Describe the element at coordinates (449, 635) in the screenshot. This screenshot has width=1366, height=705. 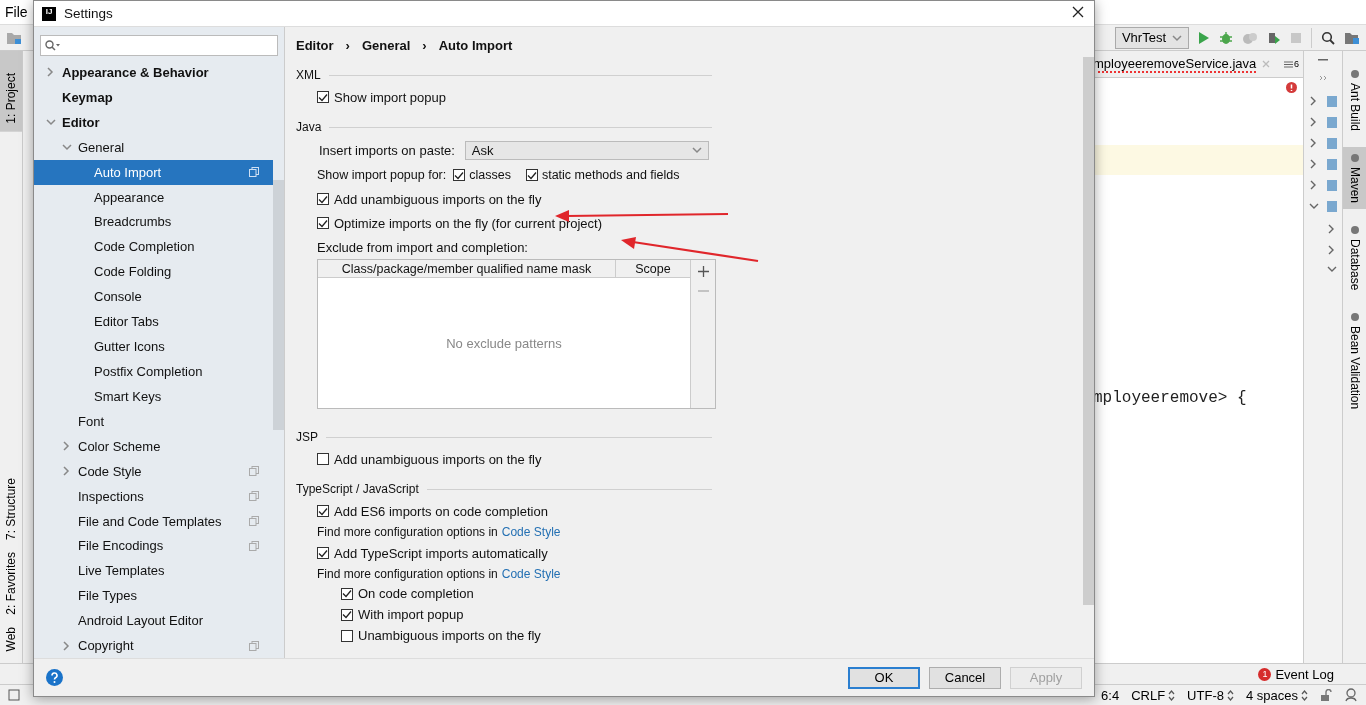
I see `checkbox-label: Unambiguous imports on the fly` at that location.